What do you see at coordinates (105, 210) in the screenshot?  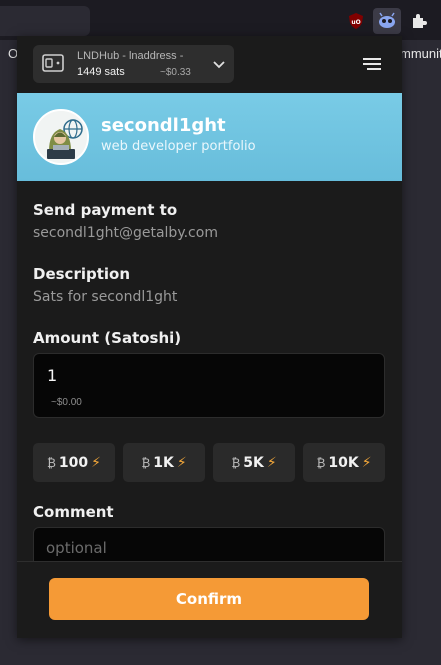 I see `send-to-label: Send payment to` at bounding box center [105, 210].